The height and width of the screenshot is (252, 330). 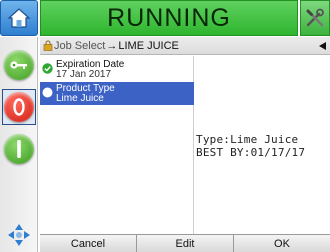 I want to click on tools-button, so click(x=315, y=18).